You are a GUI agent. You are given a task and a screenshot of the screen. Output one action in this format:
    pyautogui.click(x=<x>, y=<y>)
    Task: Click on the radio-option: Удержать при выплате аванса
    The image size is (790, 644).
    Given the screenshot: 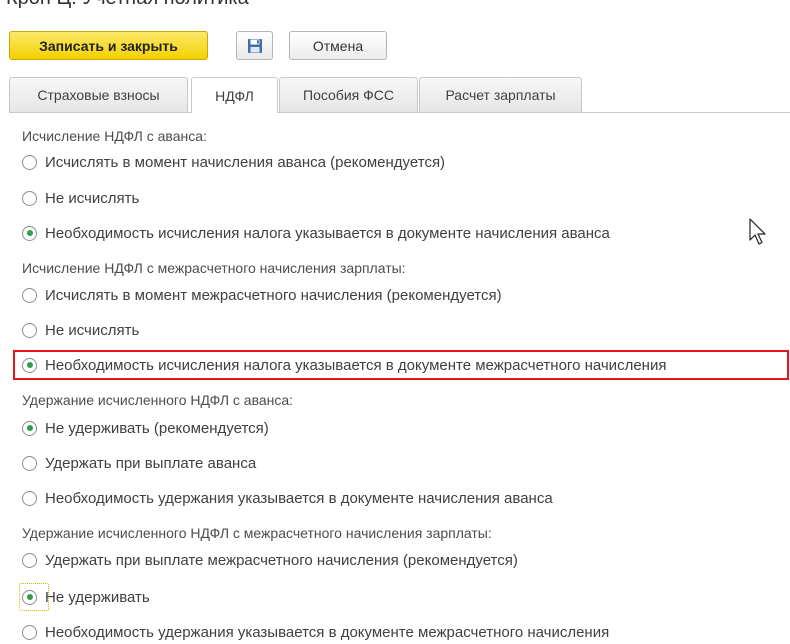 What is the action you would take?
    pyautogui.click(x=139, y=463)
    